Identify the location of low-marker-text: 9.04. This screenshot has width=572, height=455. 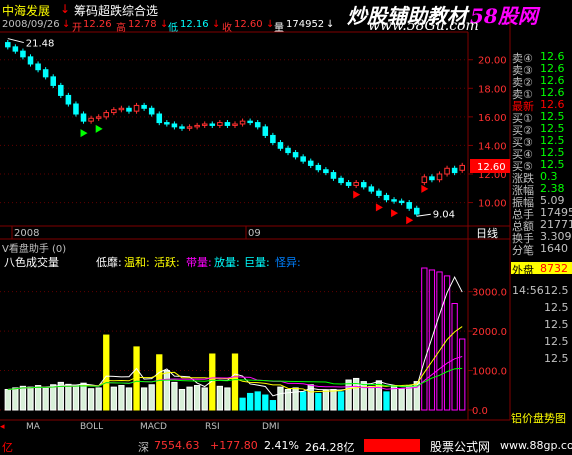
(444, 214).